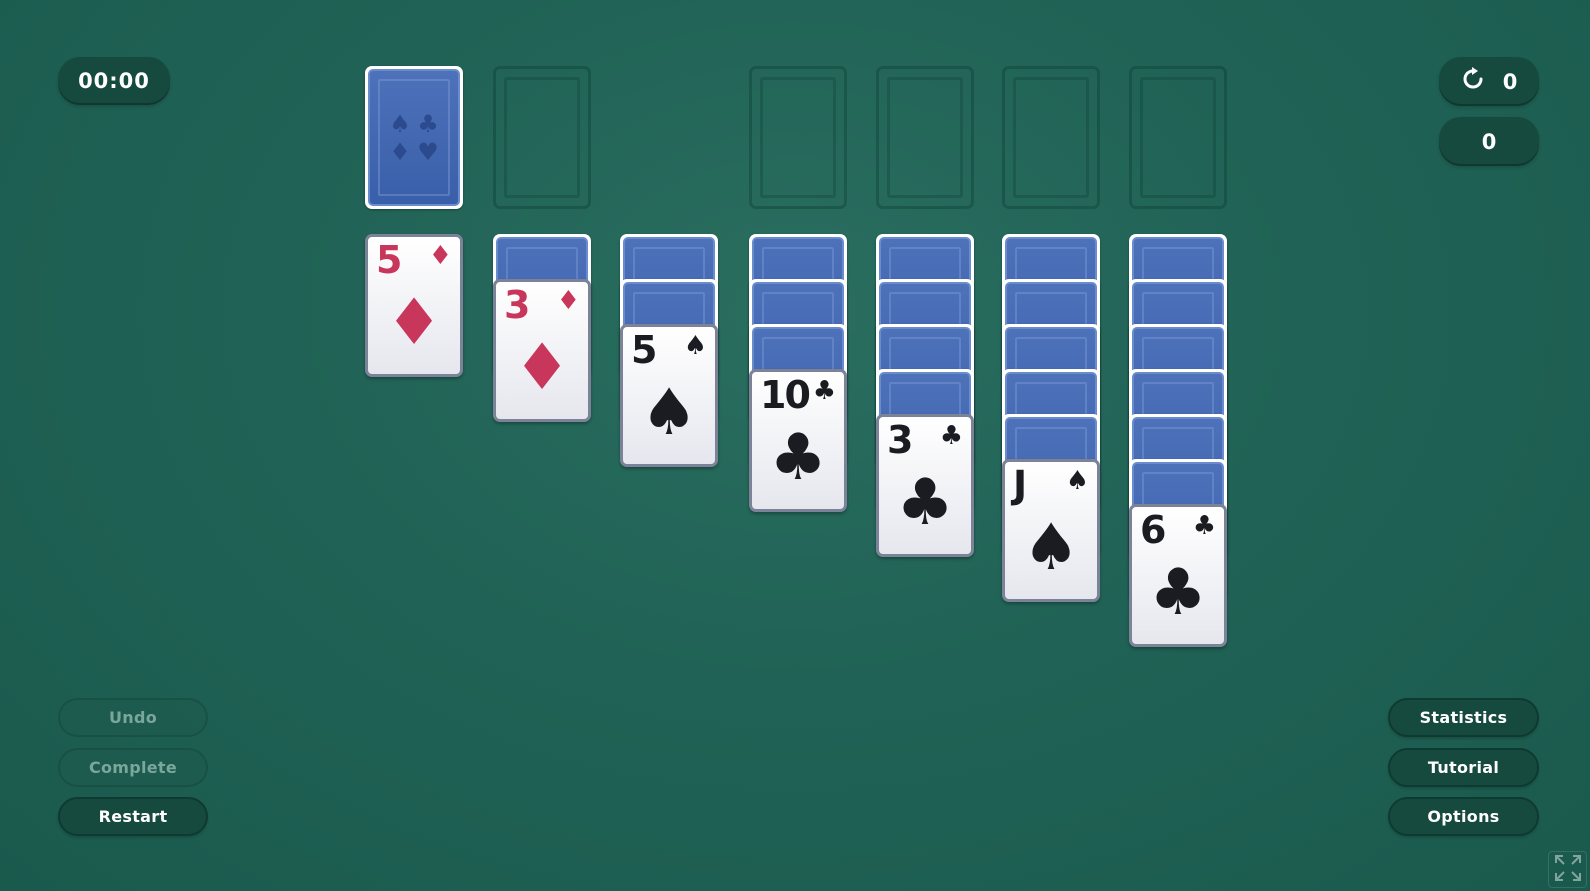  I want to click on undo-button: Undo, so click(133, 717).